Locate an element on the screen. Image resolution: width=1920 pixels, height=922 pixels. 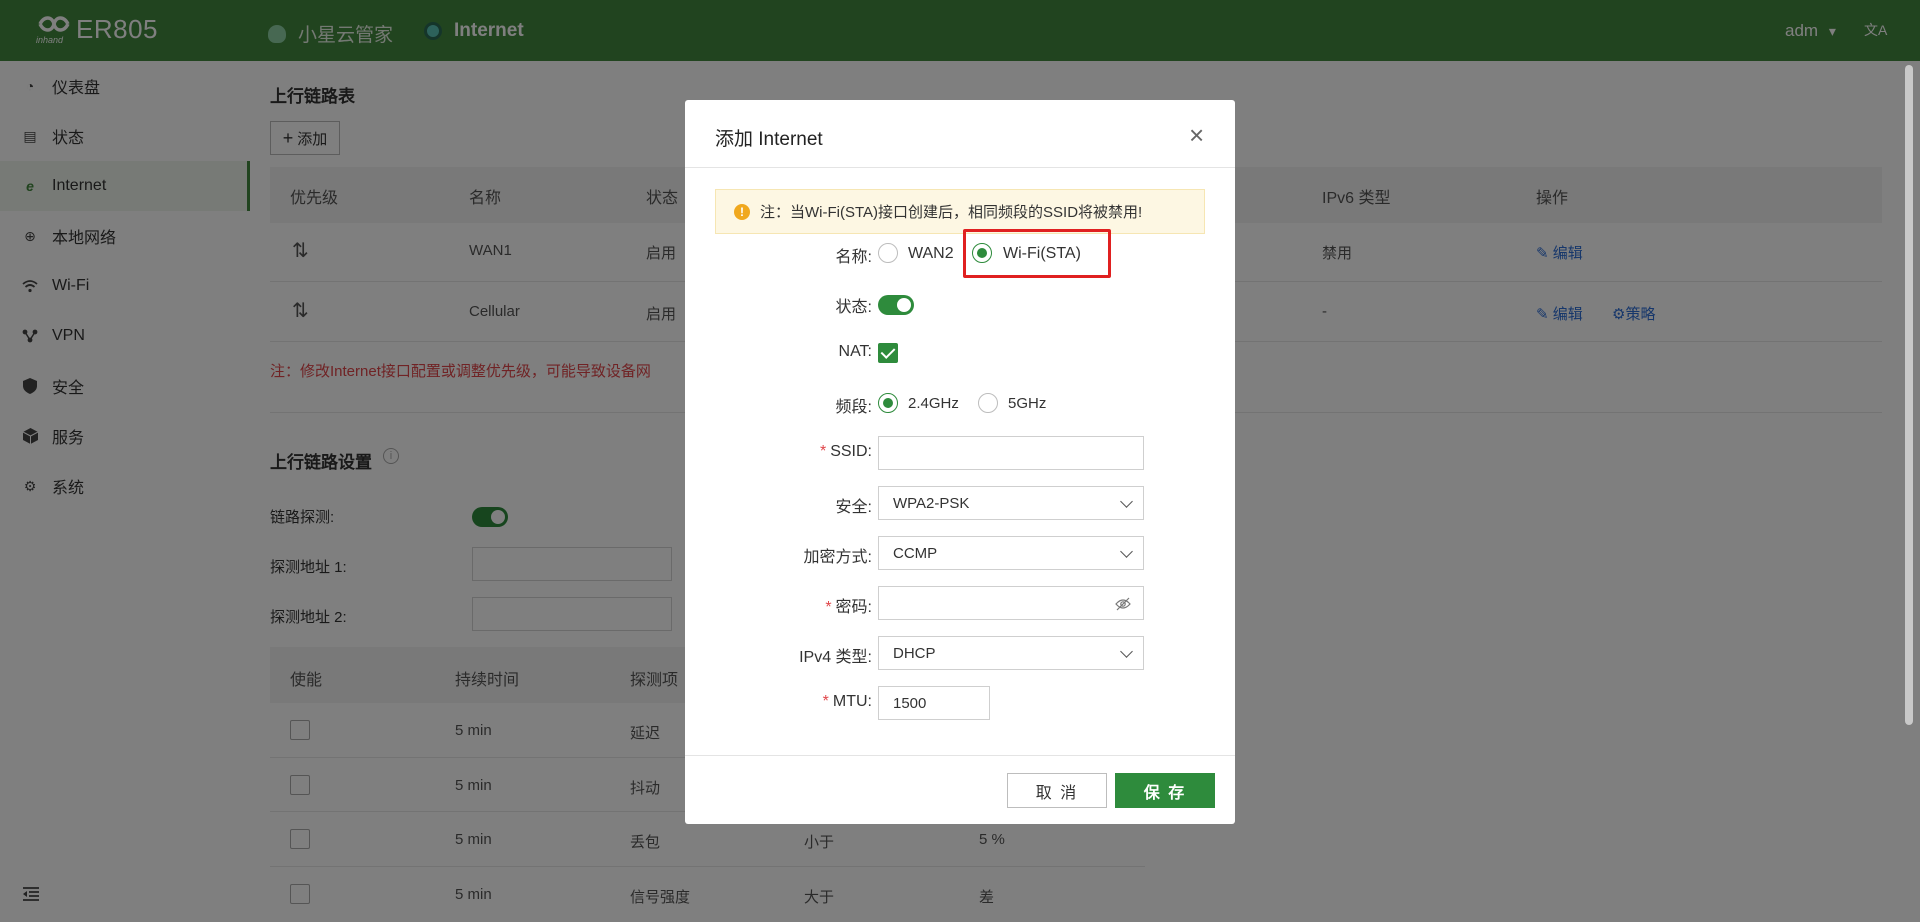
status-row: 状态: is located at coordinates (960, 303).